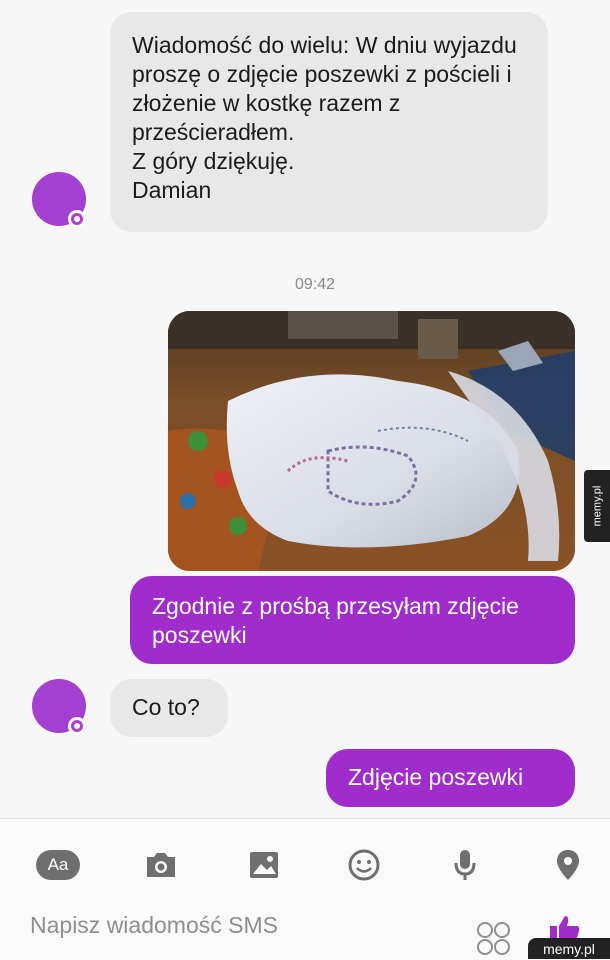 This screenshot has width=610, height=960. I want to click on location-pin-icon, so click(568, 865).